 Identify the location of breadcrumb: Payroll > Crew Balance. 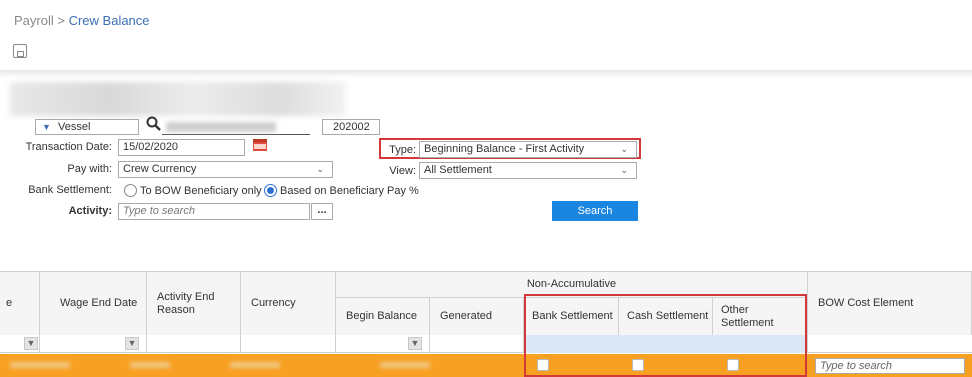
(82, 20).